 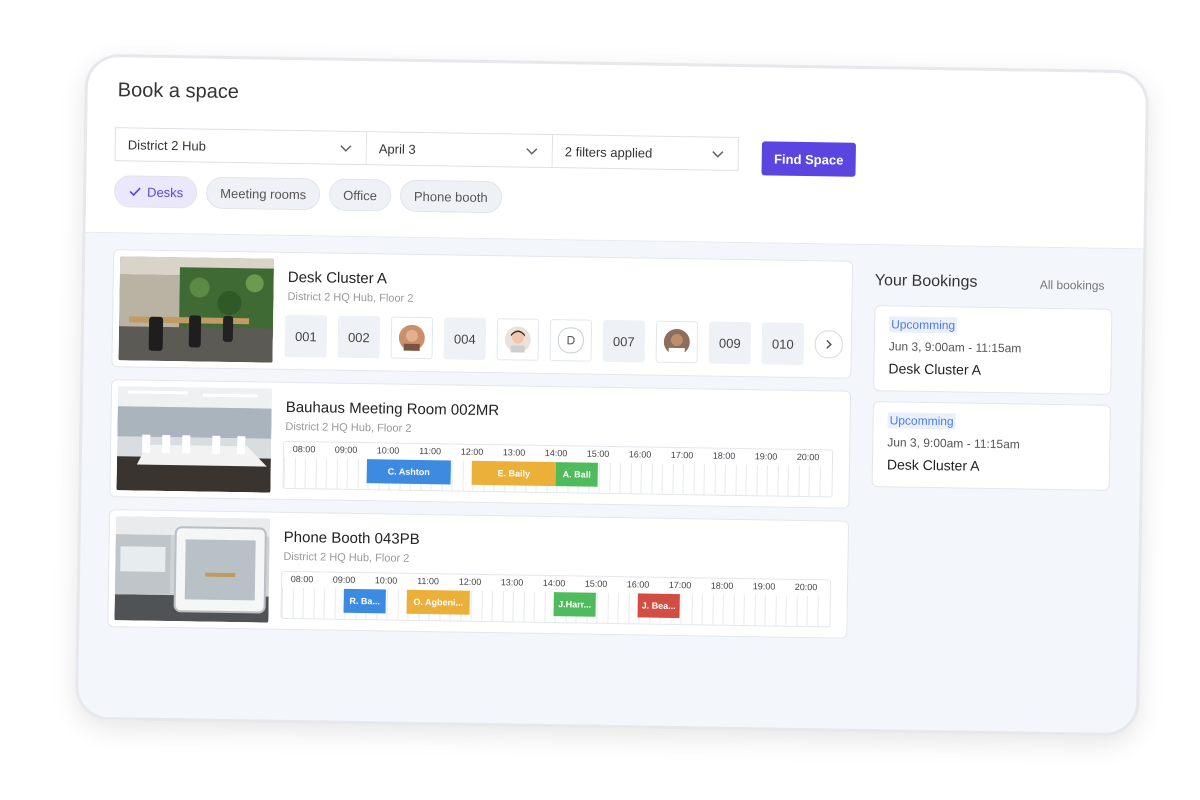 What do you see at coordinates (576, 474) in the screenshot?
I see `booking-block: A. Ball` at bounding box center [576, 474].